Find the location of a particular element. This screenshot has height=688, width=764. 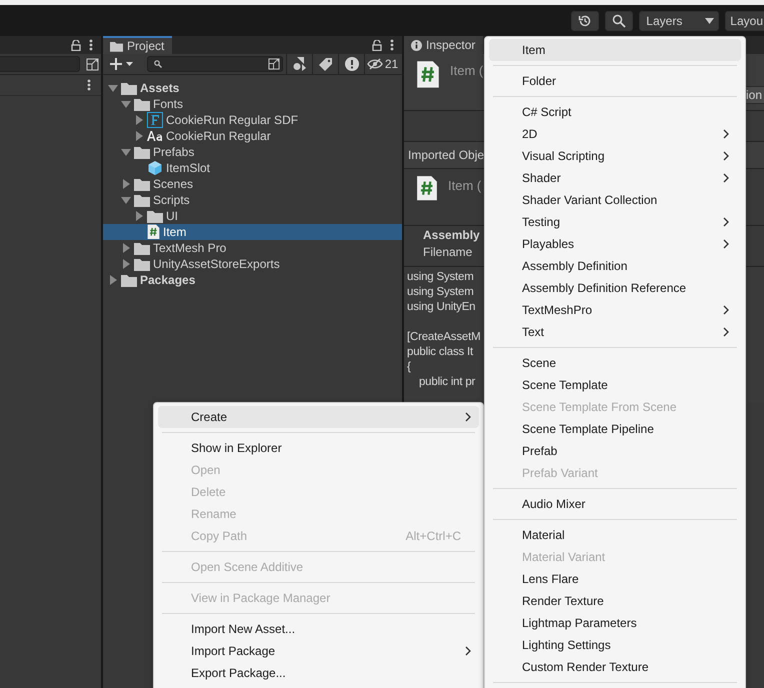

menu-item: Lightmap Parameters is located at coordinates (615, 623).